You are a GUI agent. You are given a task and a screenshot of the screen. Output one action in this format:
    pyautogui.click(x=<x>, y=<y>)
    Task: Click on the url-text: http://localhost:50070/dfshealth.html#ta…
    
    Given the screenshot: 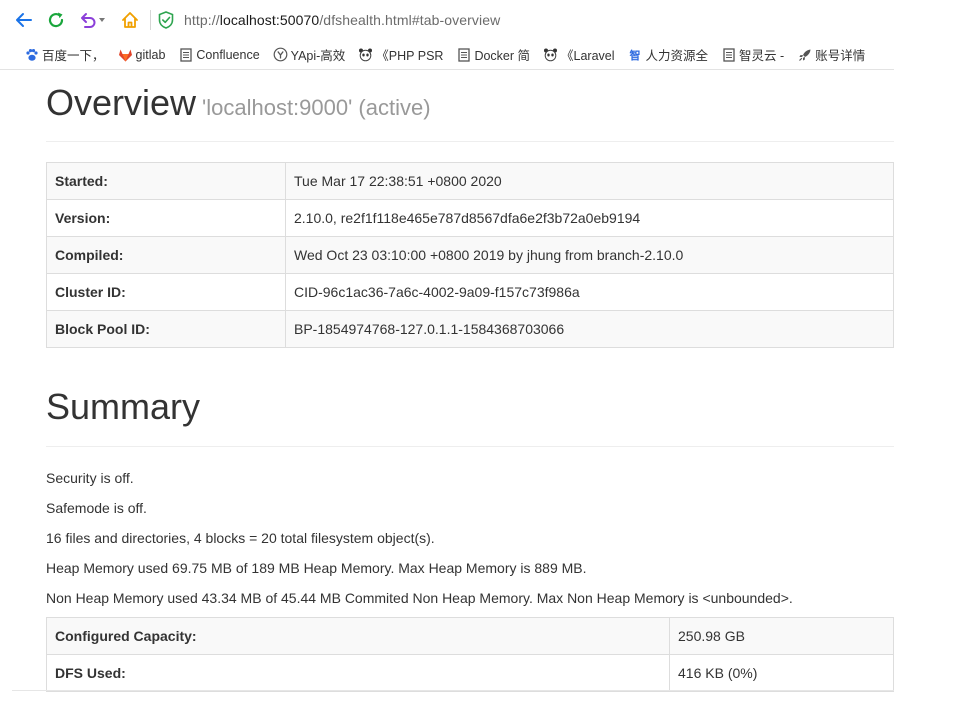 What is the action you would take?
    pyautogui.click(x=342, y=20)
    